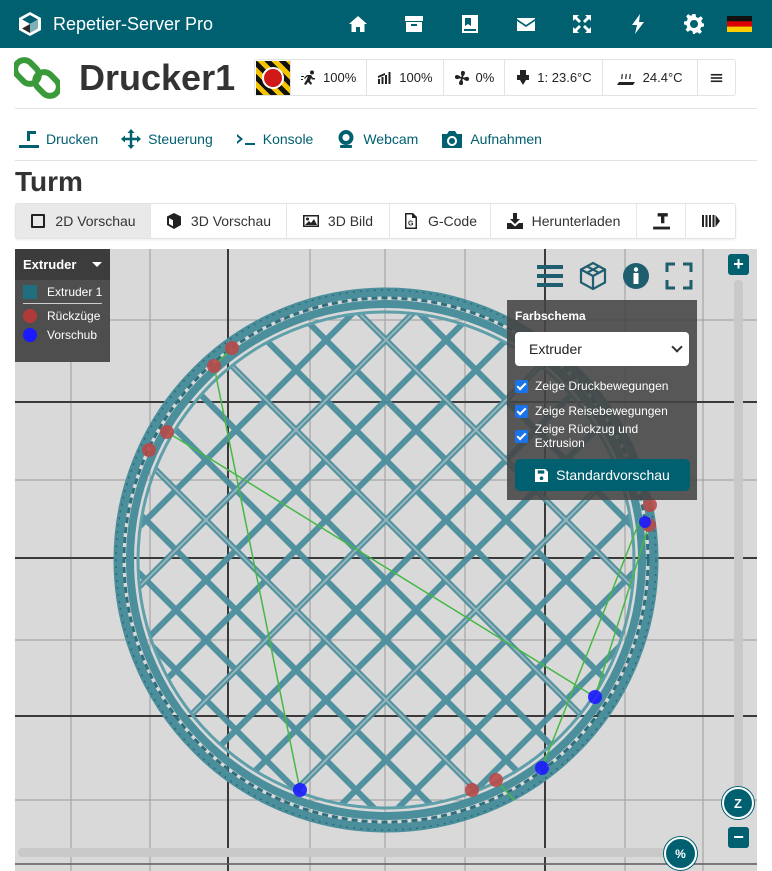  Describe the element at coordinates (523, 77) in the screenshot. I see `extruder-icon` at that location.